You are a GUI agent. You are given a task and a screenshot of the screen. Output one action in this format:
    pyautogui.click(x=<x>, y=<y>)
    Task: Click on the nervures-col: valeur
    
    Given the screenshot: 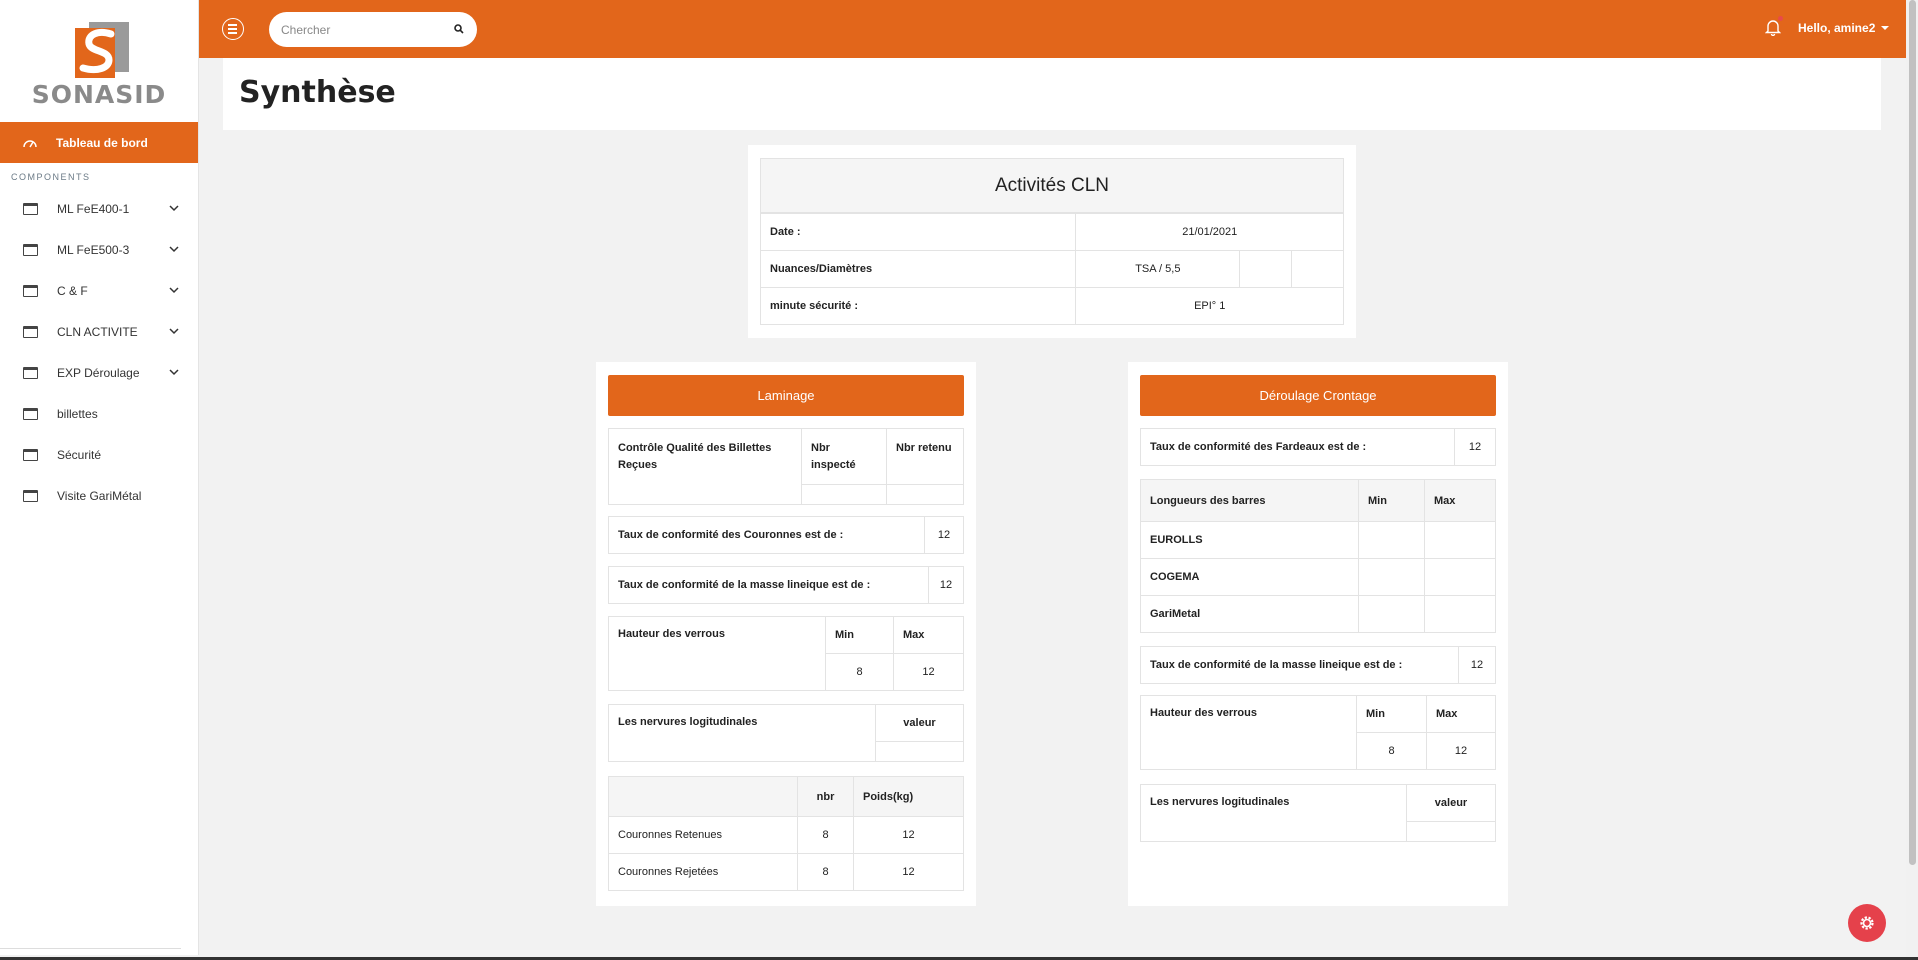 What is the action you would take?
    pyautogui.click(x=919, y=723)
    